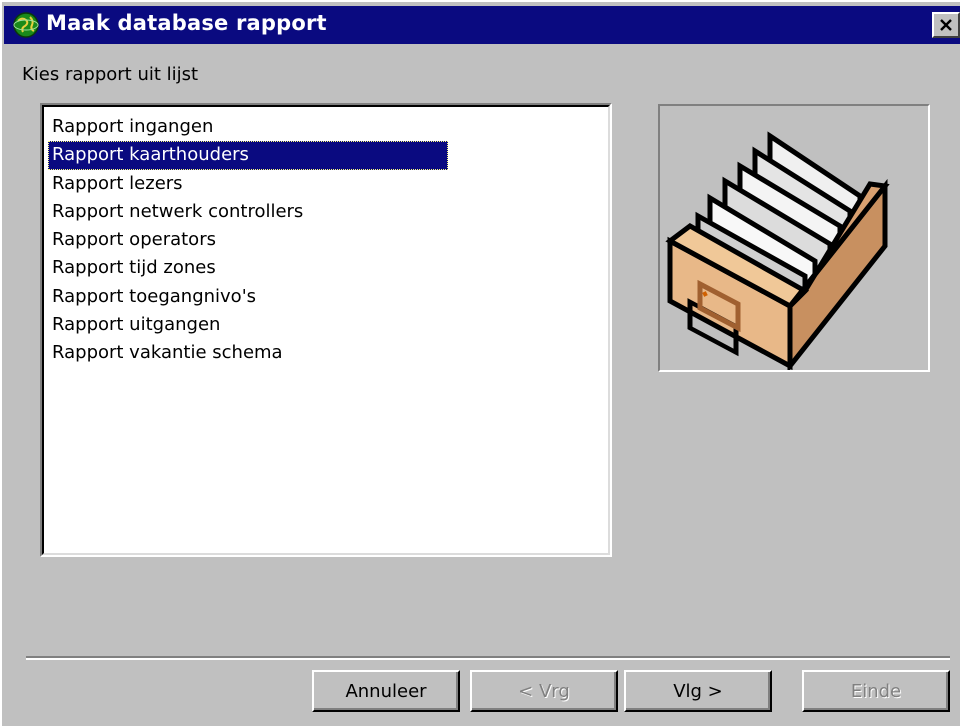 The height and width of the screenshot is (726, 960). I want to click on list-item: Rapport lezers, so click(248, 184).